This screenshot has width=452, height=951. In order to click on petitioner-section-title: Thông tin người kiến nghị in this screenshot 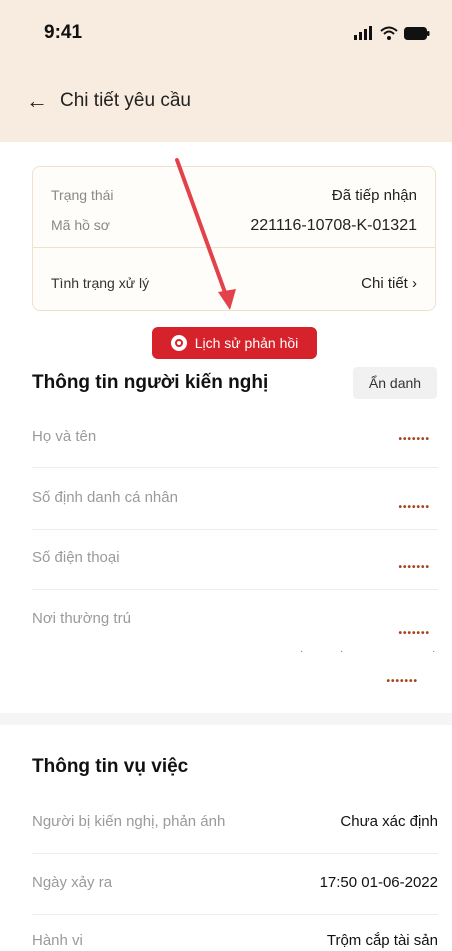, I will do `click(150, 382)`.